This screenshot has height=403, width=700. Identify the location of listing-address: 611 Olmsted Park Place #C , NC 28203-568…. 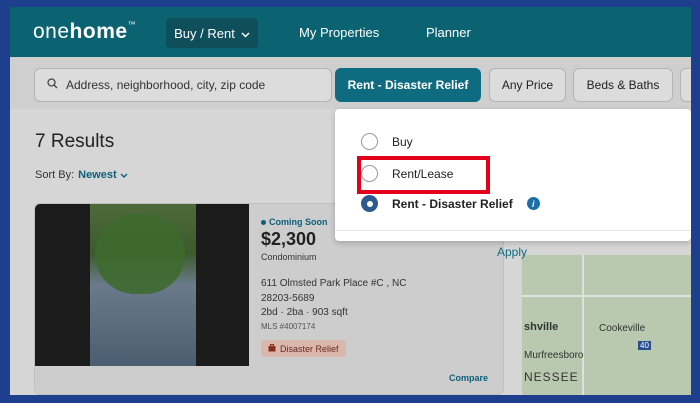
(334, 291).